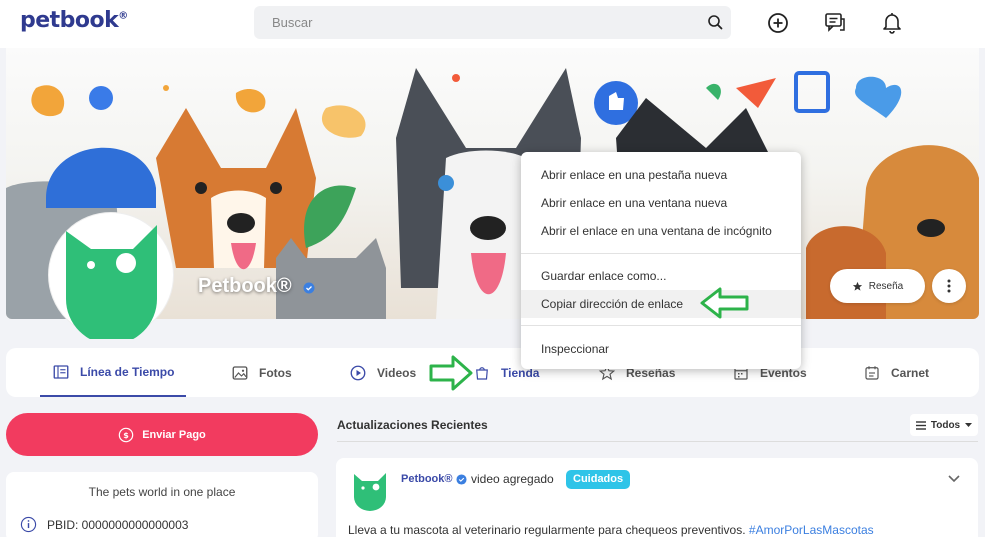 The image size is (985, 537). What do you see at coordinates (877, 286) in the screenshot?
I see `review-button: Reseña` at bounding box center [877, 286].